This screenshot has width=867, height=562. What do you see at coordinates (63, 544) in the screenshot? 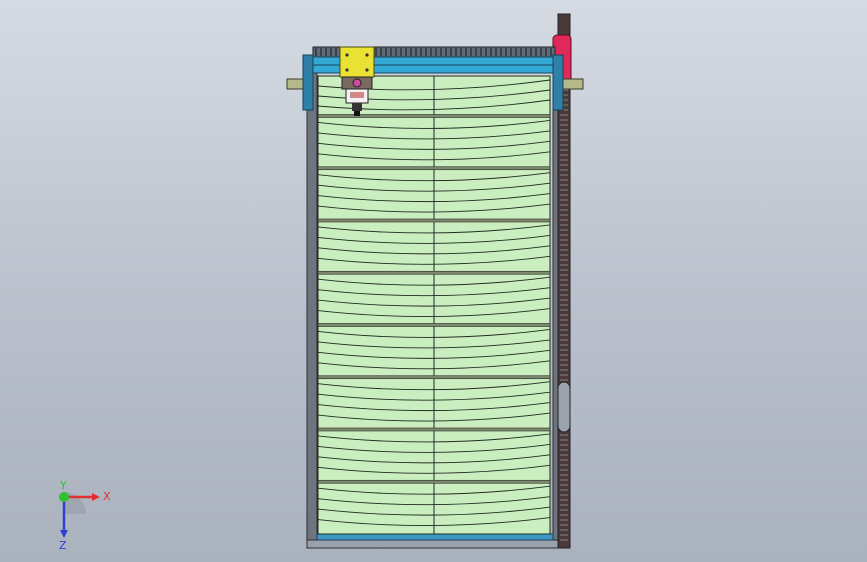
I see `z-axis-label: Z` at bounding box center [63, 544].